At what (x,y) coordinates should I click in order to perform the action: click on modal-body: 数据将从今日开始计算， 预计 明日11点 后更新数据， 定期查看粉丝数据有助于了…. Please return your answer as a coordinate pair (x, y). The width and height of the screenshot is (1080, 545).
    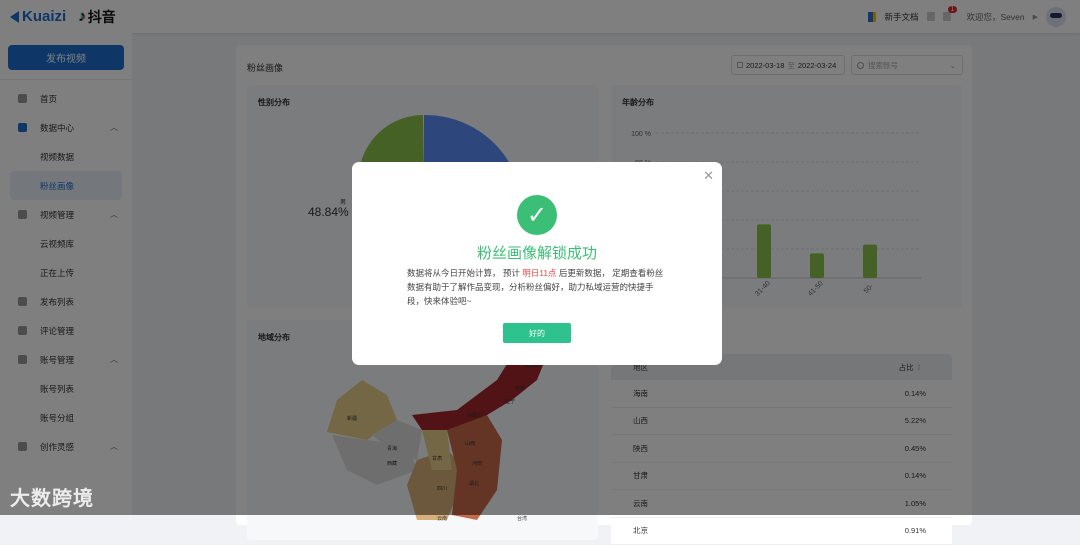
    Looking at the image, I should click on (537, 287).